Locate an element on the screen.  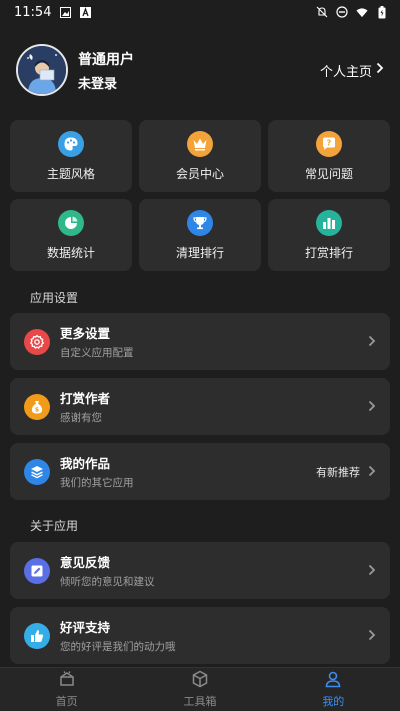
tile-theme-style: 主题风格 is located at coordinates (71, 156).